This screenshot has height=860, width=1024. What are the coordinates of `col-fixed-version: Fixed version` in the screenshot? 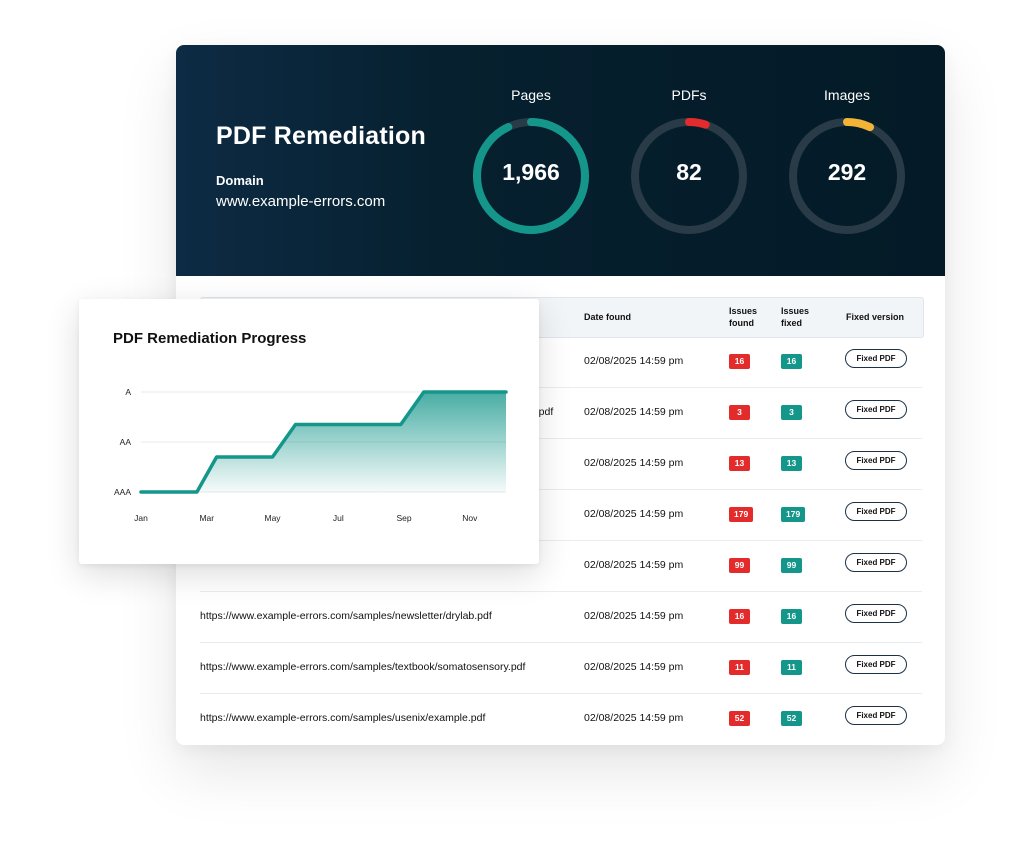 It's located at (875, 317).